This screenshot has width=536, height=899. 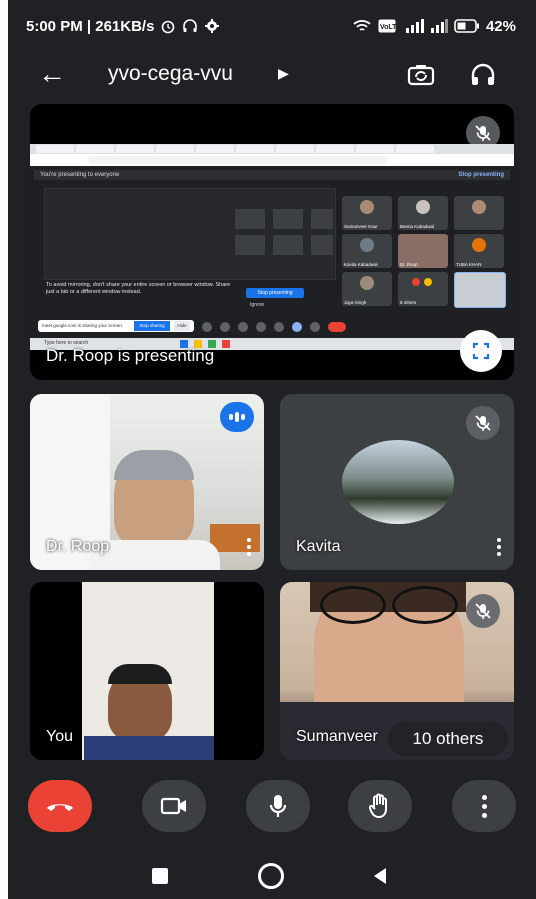 What do you see at coordinates (283, 73) in the screenshot?
I see `dropdown-arrow-icon: ▶` at bounding box center [283, 73].